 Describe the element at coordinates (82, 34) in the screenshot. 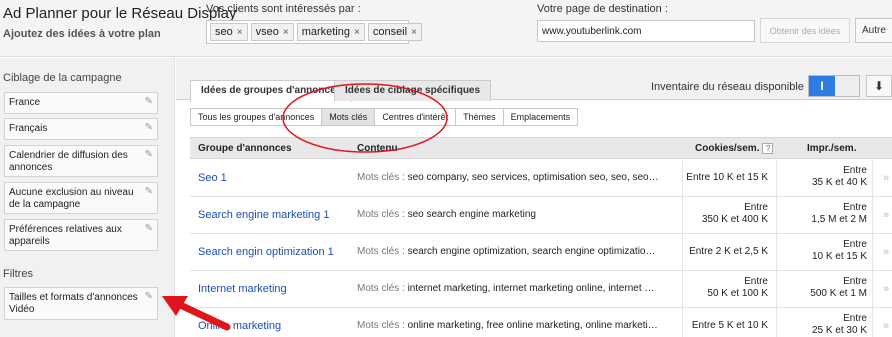

I see `app-subtitle: Ajoutez des idées à votre plan` at that location.